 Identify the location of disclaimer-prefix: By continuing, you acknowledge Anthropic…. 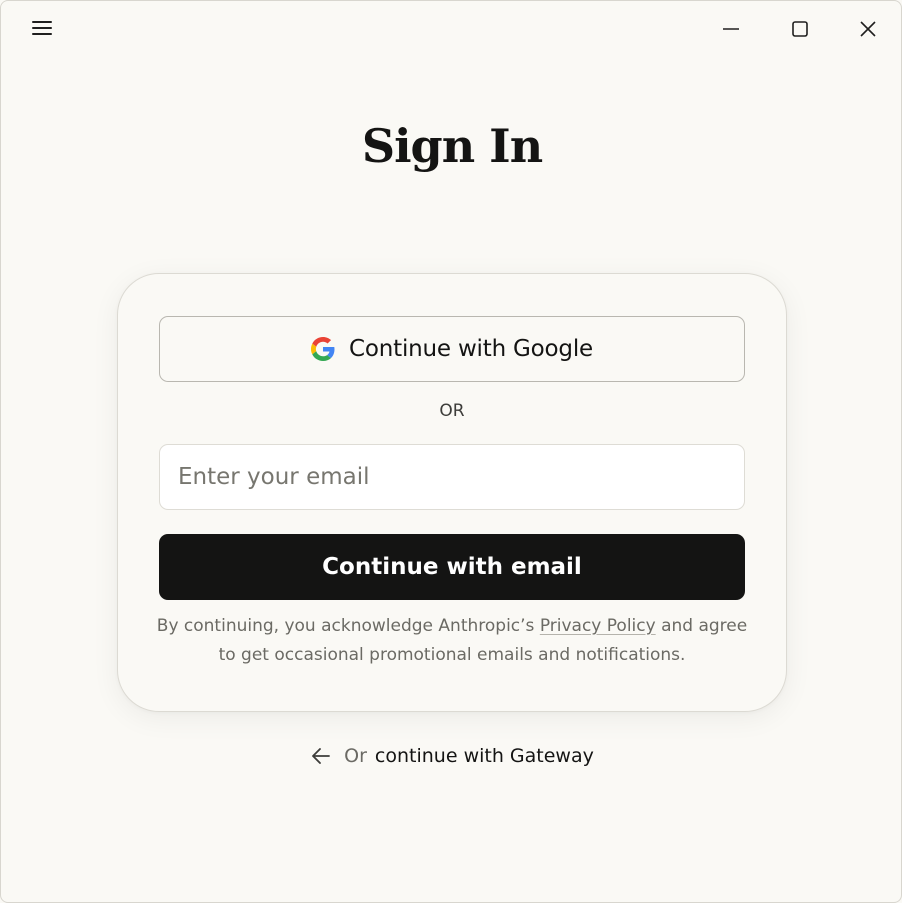
(345, 626).